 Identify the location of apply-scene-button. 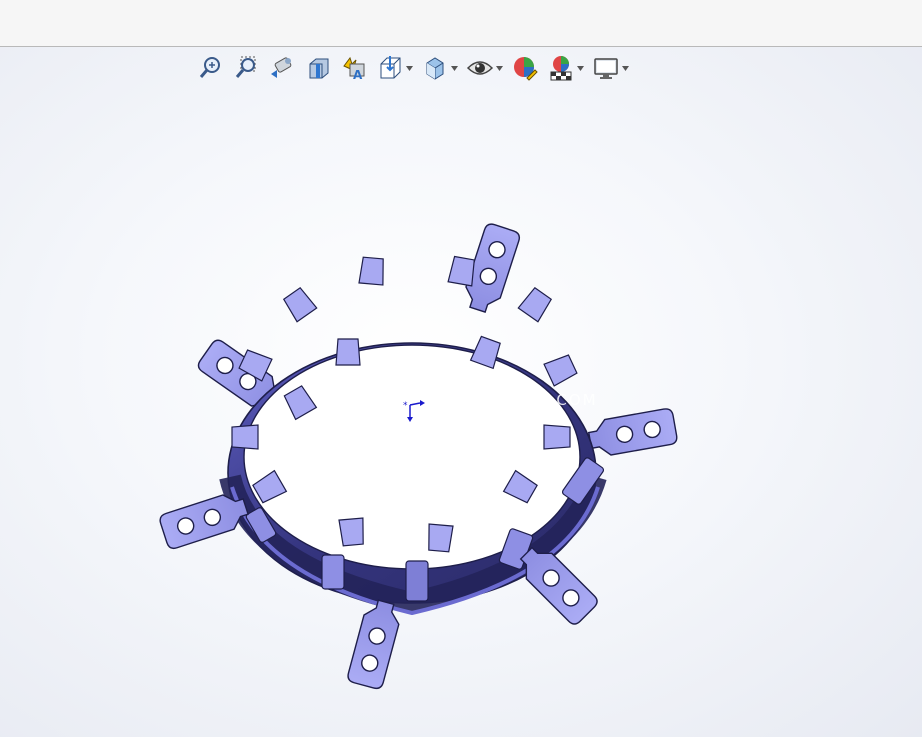
(561, 68).